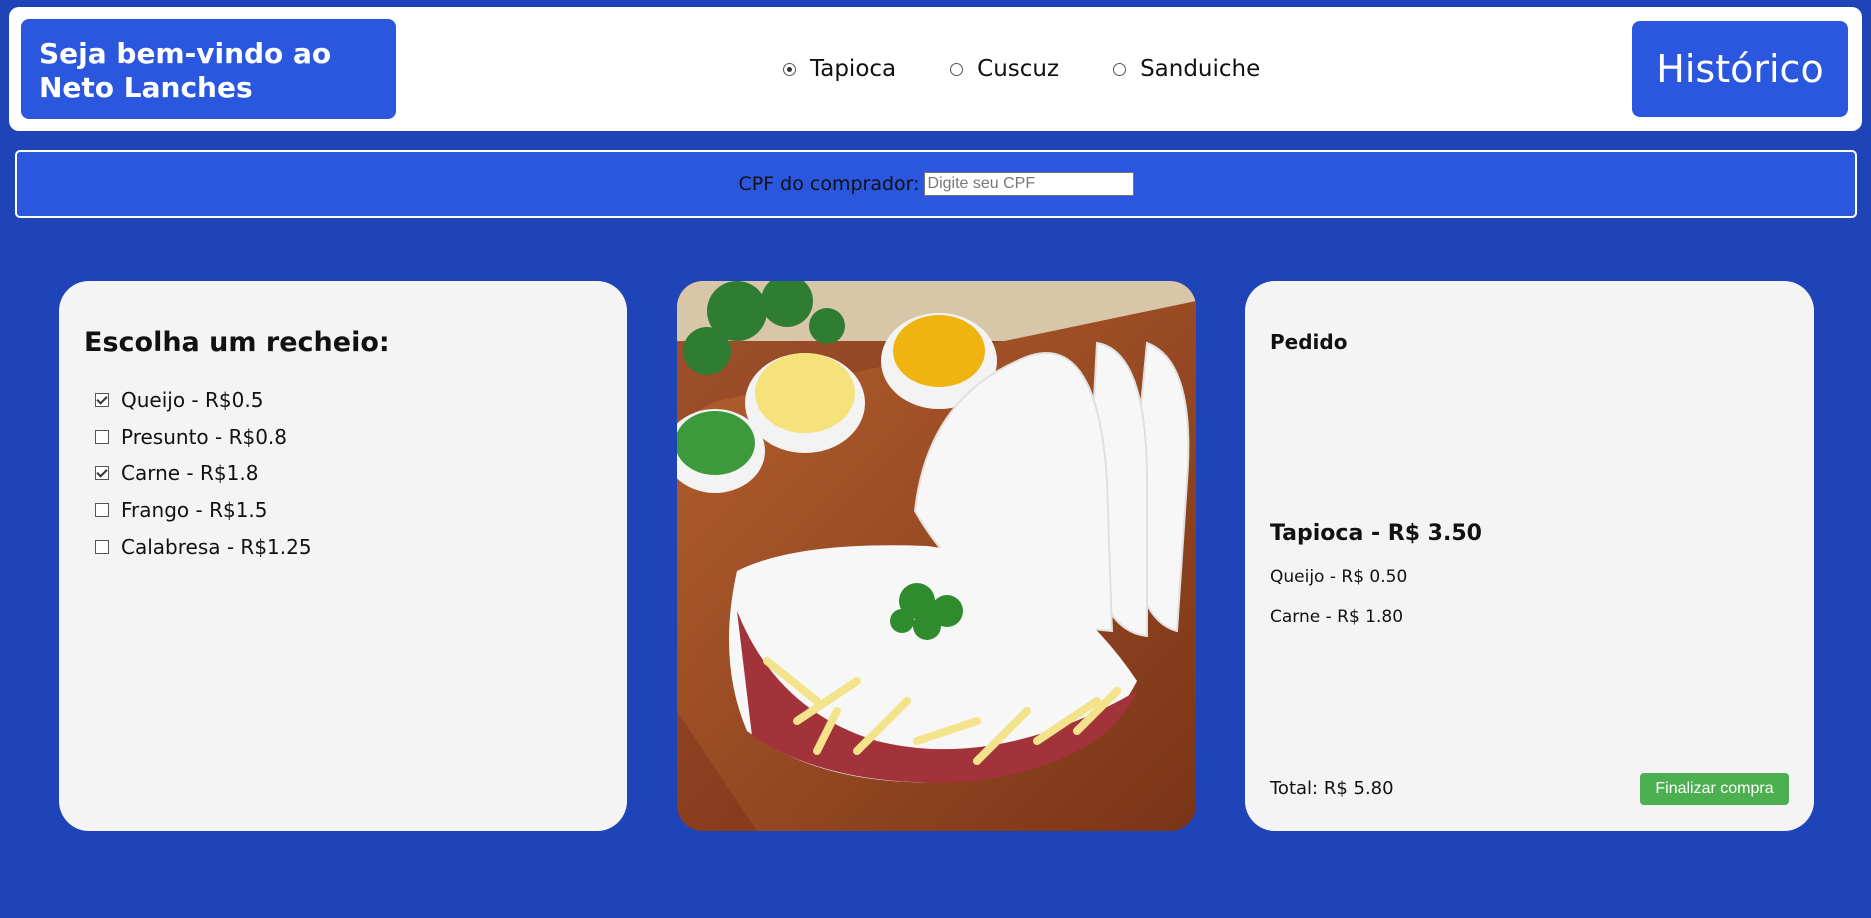  Describe the element at coordinates (1337, 617) in the screenshot. I see `order-line-carne: Carne - R$ 1.80` at that location.